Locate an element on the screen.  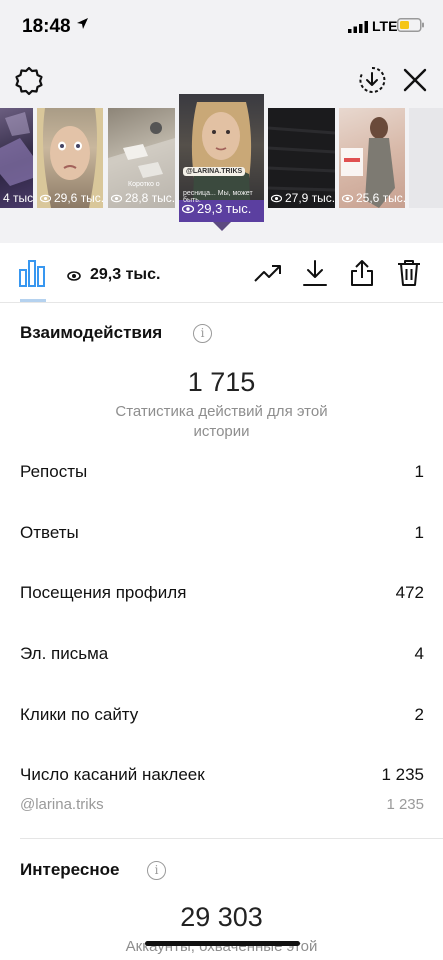
close-icon is located at coordinates (415, 80).